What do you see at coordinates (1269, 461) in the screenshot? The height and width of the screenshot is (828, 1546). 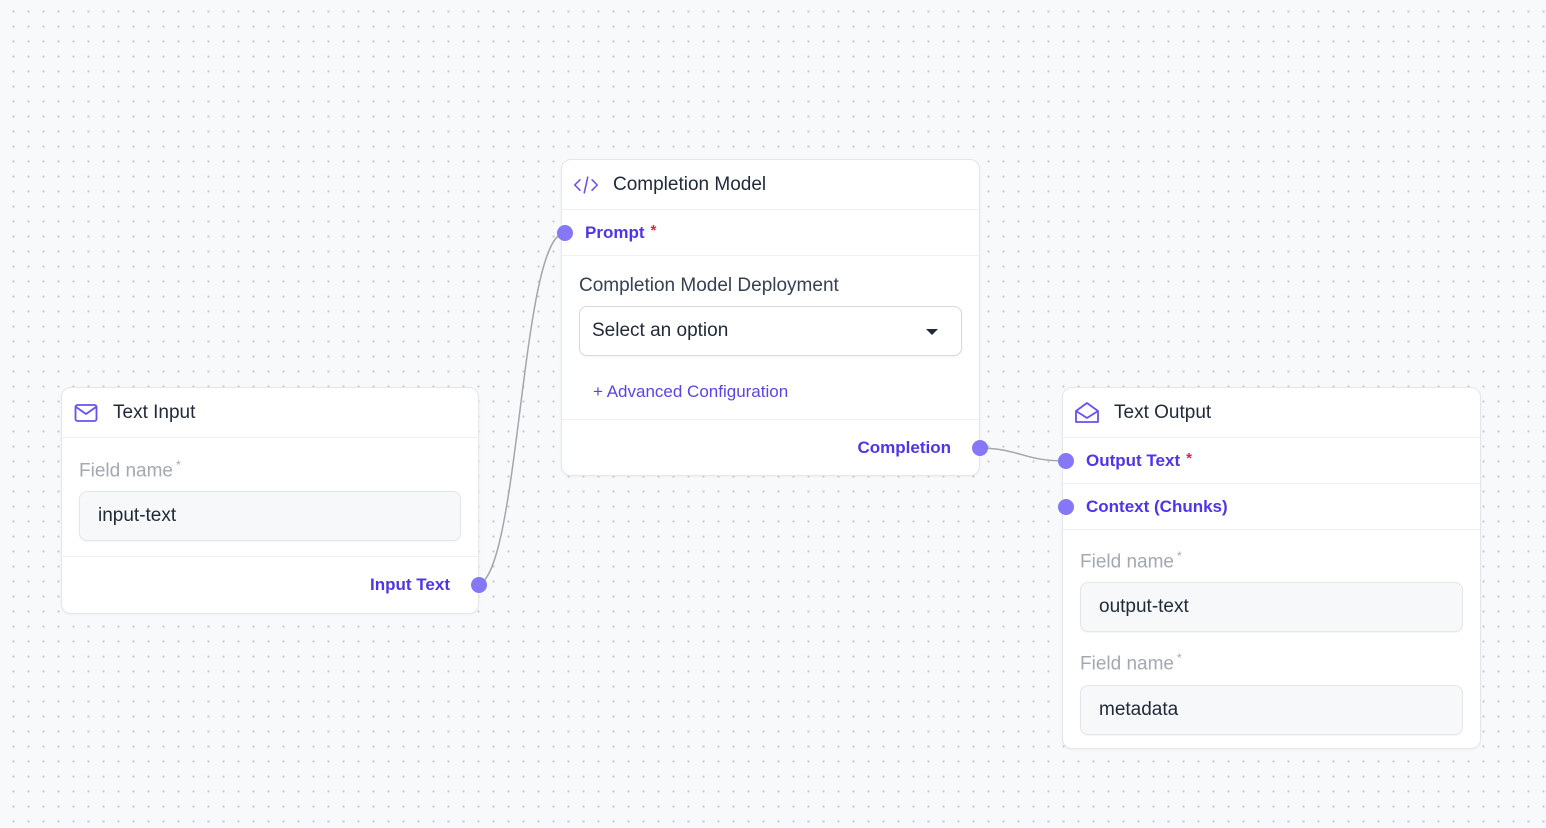 I see `input-port-row-output-text: Output Text *` at bounding box center [1269, 461].